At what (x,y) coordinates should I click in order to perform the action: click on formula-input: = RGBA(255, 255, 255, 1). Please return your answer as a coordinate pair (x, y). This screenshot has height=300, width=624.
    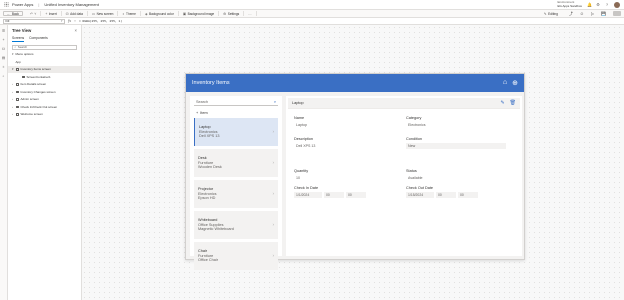
    Looking at the image, I should click on (100, 21).